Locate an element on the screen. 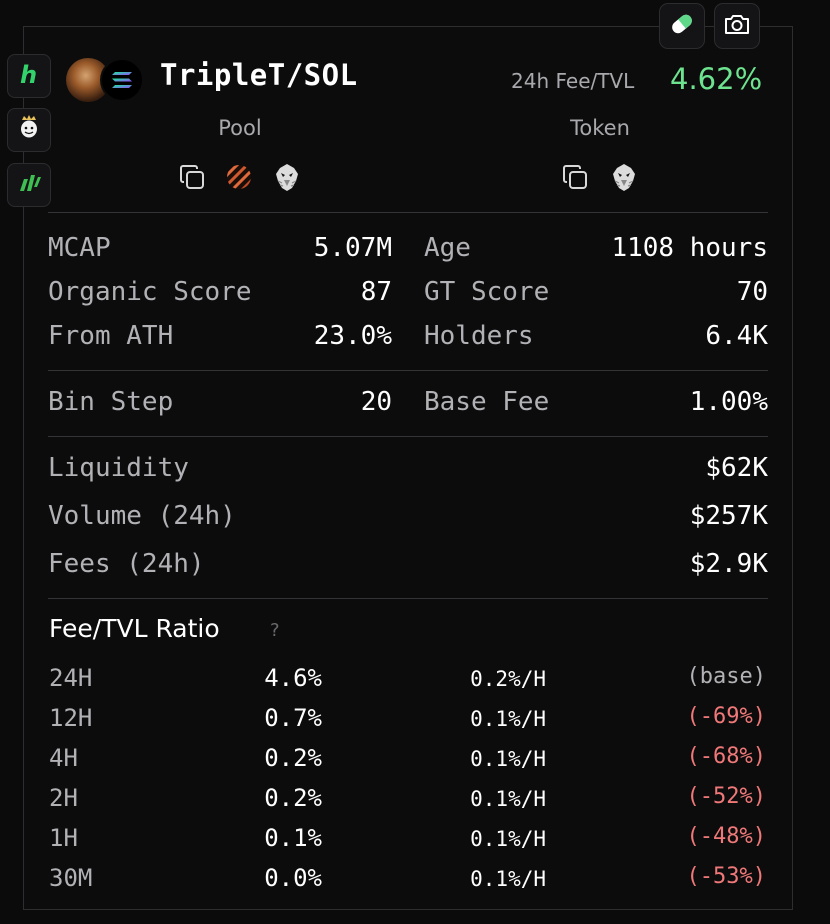 The width and height of the screenshot is (830, 924). token-pair-avatars is located at coordinates (106, 80).